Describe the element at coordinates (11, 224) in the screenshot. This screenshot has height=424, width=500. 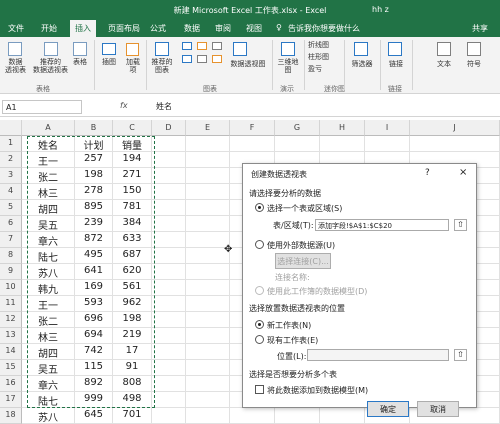
I see `row-header: 6` at that location.